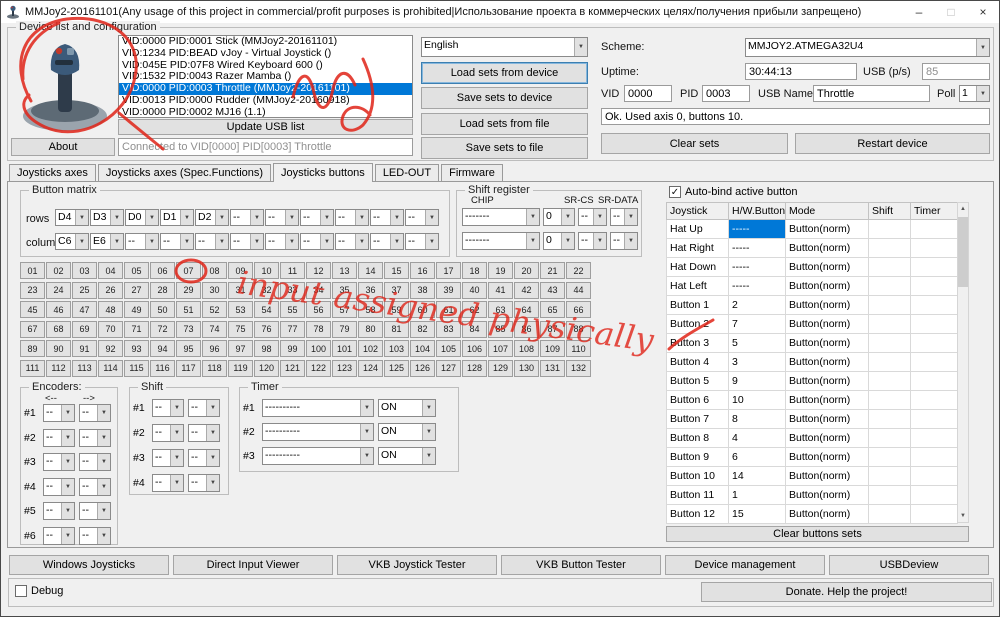 The height and width of the screenshot is (617, 1000). Describe the element at coordinates (526, 290) in the screenshot. I see `matrix-button-42: 42` at that location.